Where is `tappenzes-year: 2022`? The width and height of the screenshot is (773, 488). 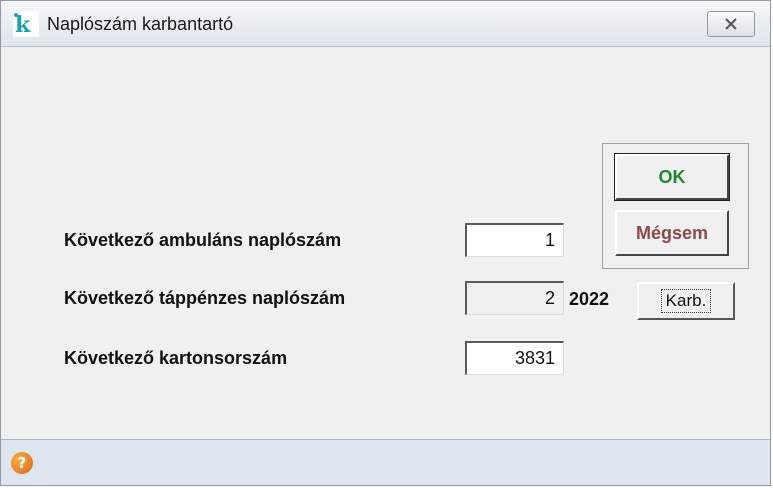
tappenzes-year: 2022 is located at coordinates (589, 299).